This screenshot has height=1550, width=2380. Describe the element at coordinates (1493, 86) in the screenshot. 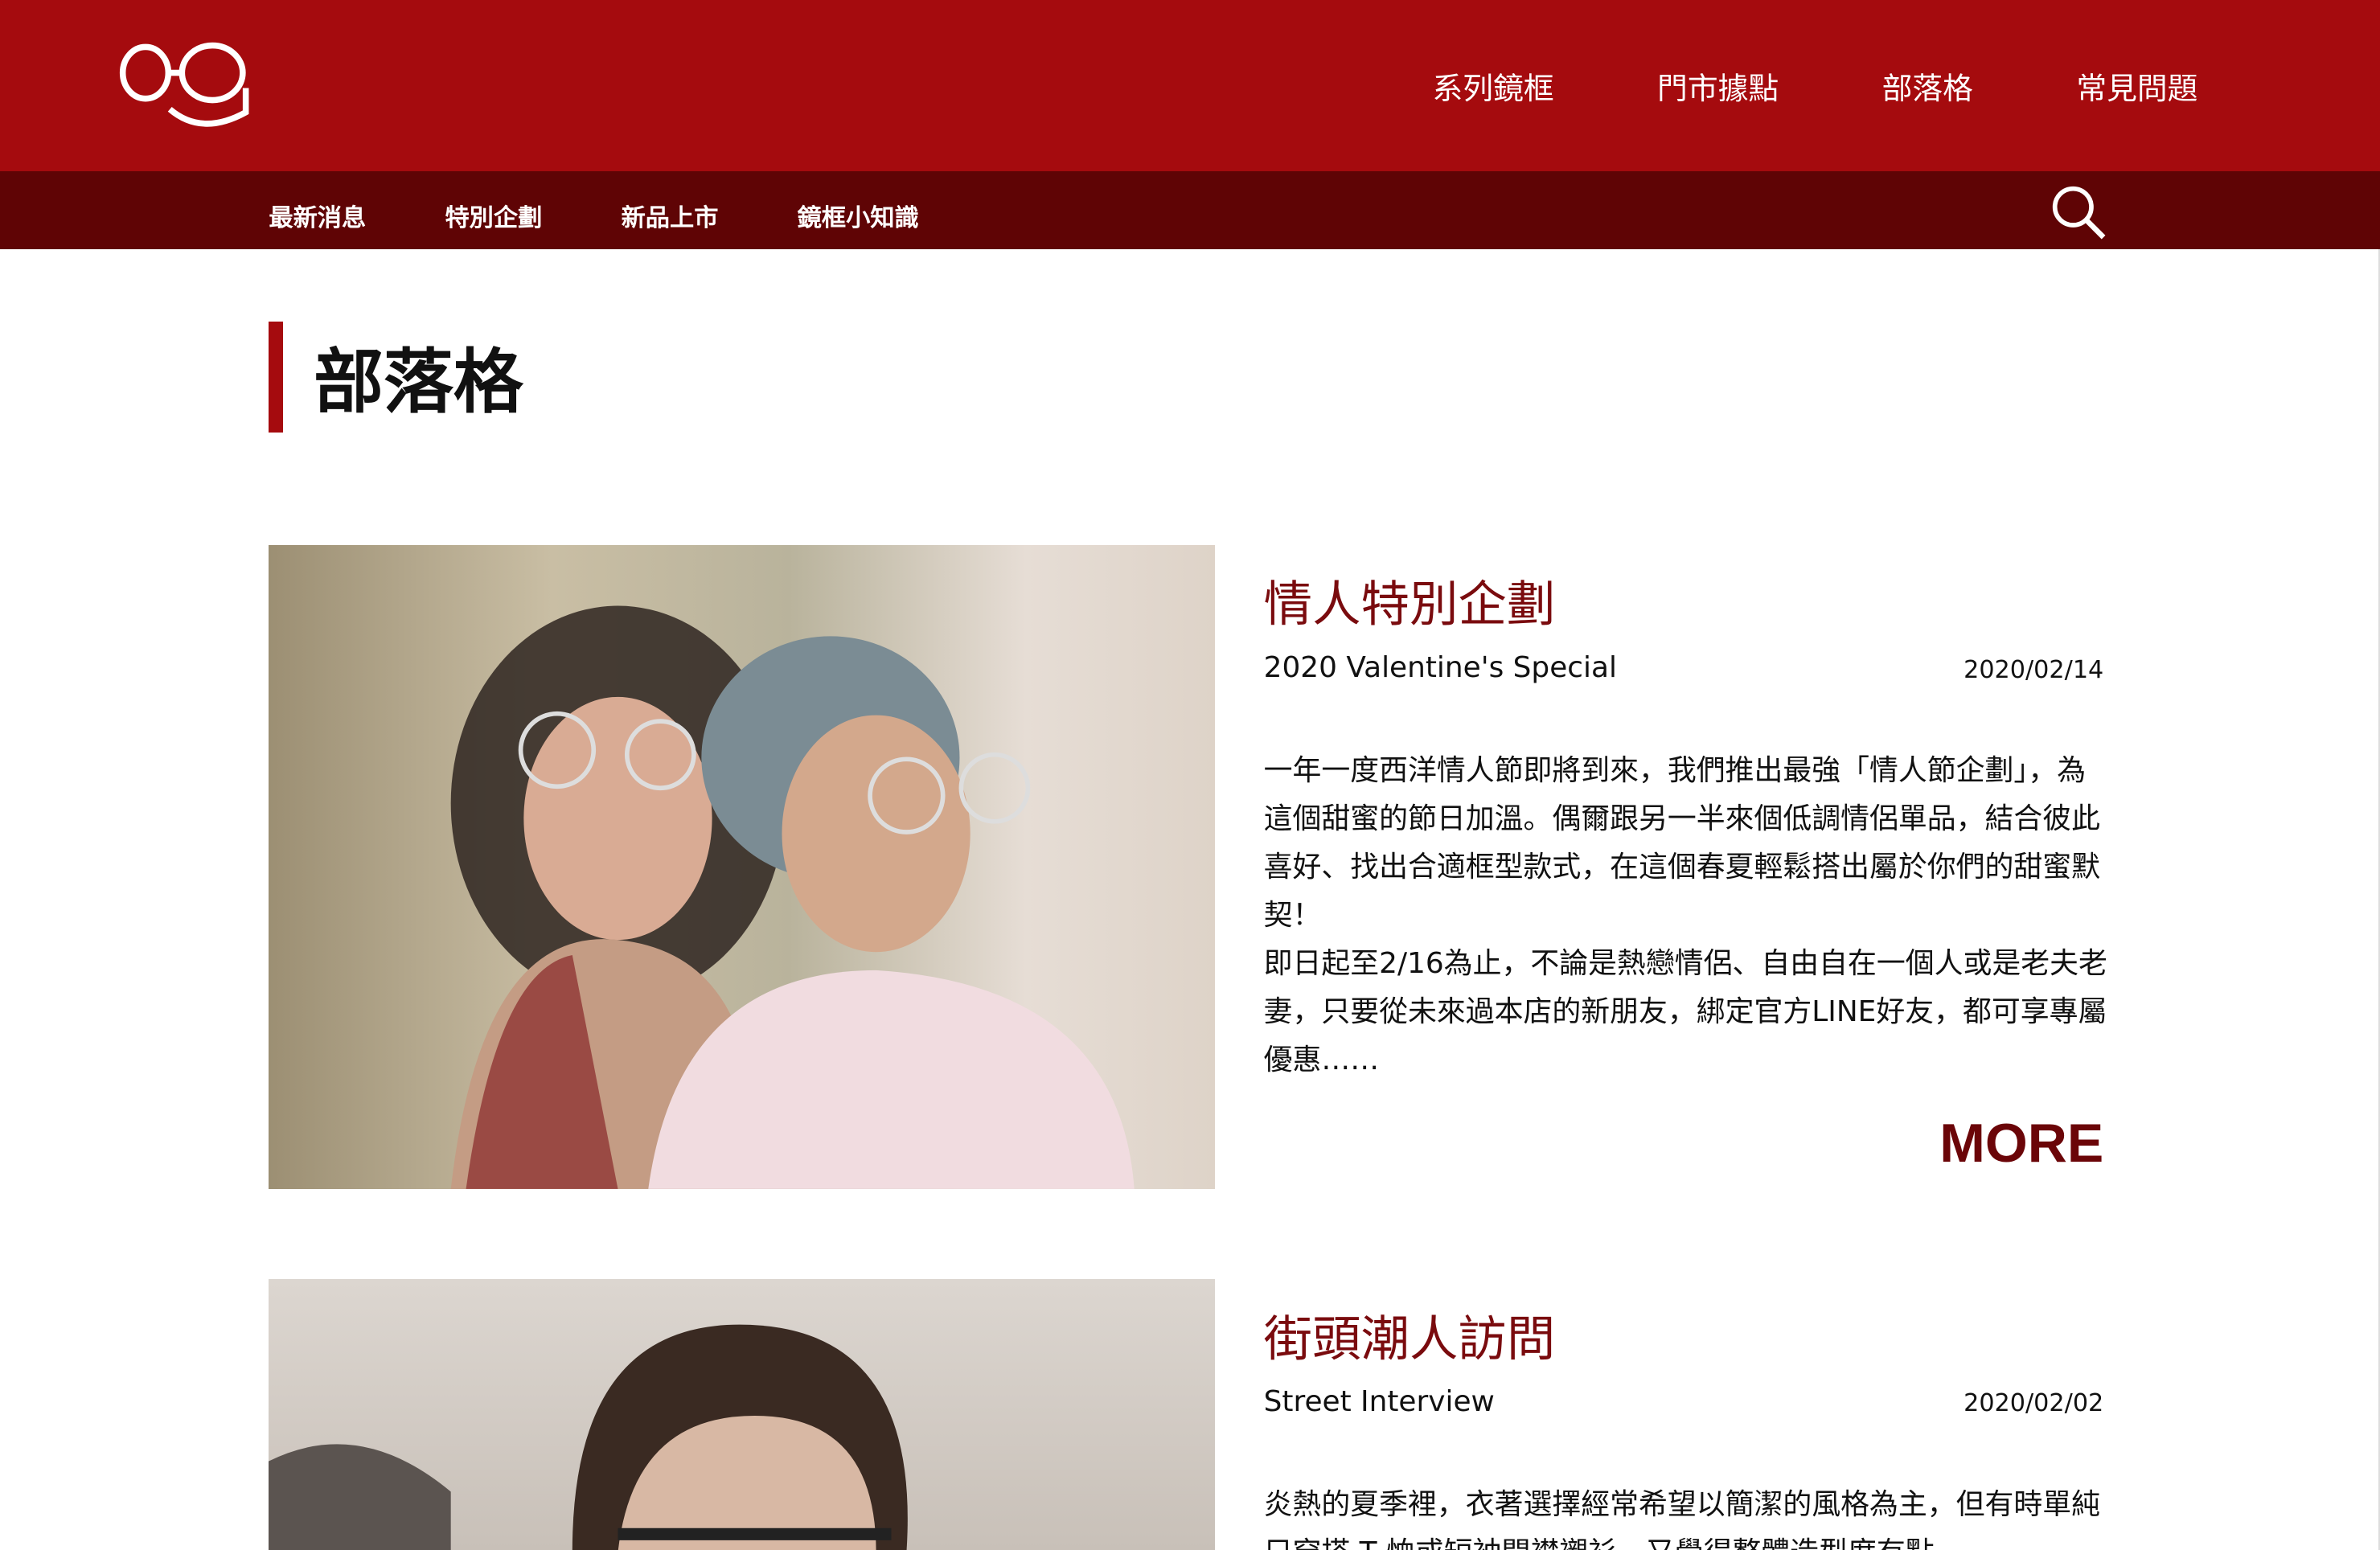

I see `nav-frames: 系列鏡框` at that location.